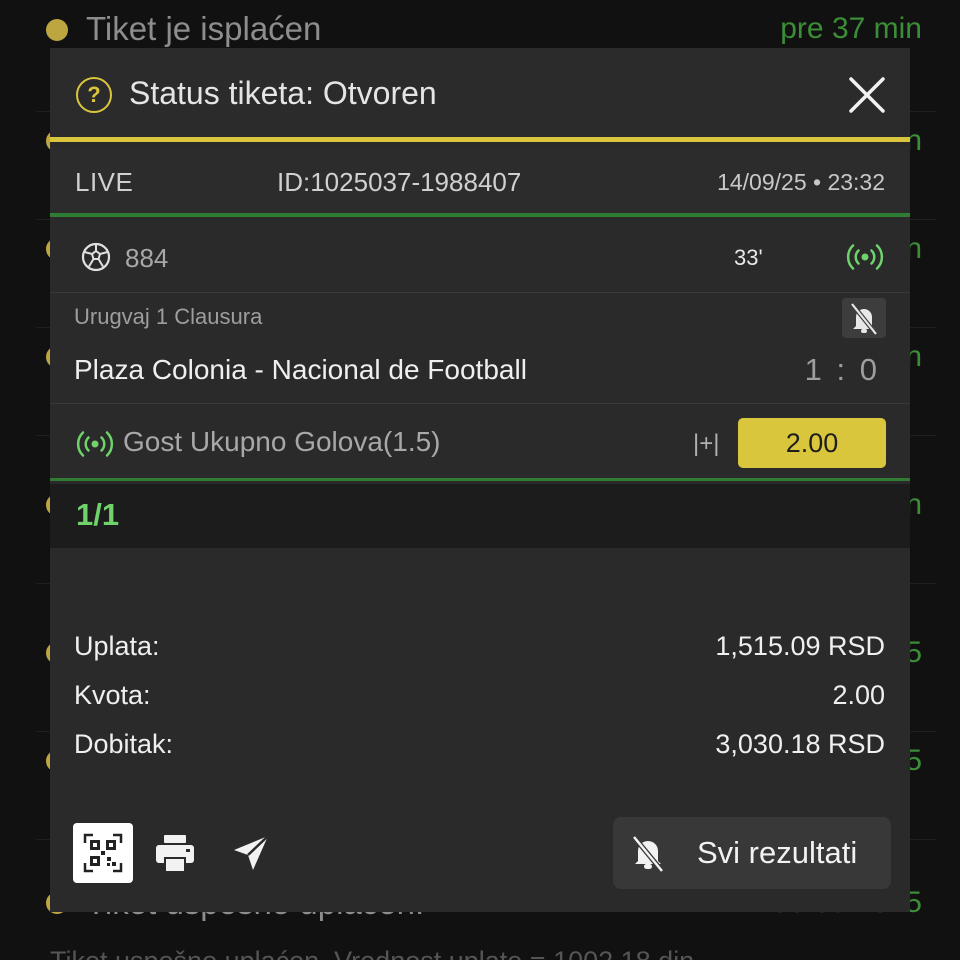 Image resolution: width=960 pixels, height=960 pixels. Describe the element at coordinates (399, 182) in the screenshot. I see `ticket-id: ID:1025037-1988407` at that location.